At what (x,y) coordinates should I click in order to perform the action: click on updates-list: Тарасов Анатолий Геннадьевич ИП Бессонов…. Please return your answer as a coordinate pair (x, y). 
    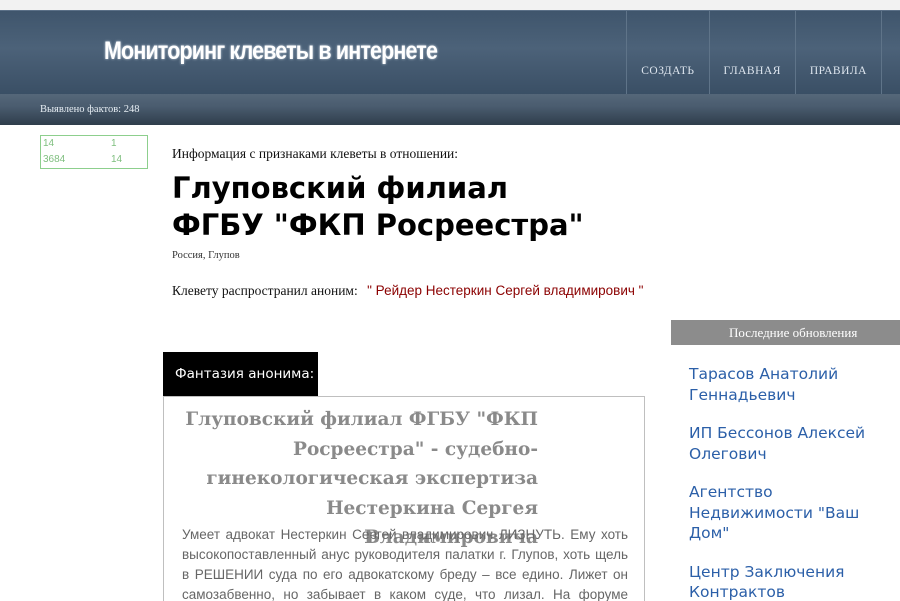
    Looking at the image, I should click on (794, 482).